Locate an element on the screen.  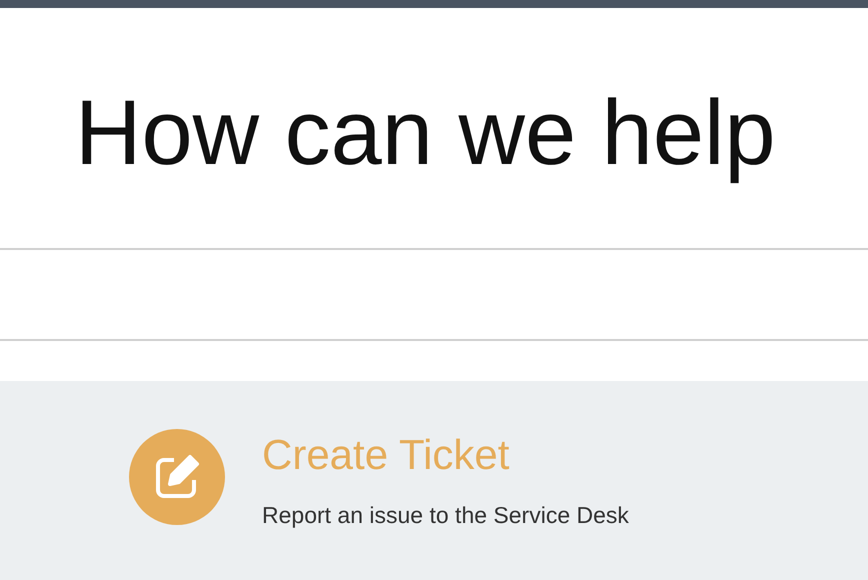
page-heading: How can we help is located at coordinates (425, 133).